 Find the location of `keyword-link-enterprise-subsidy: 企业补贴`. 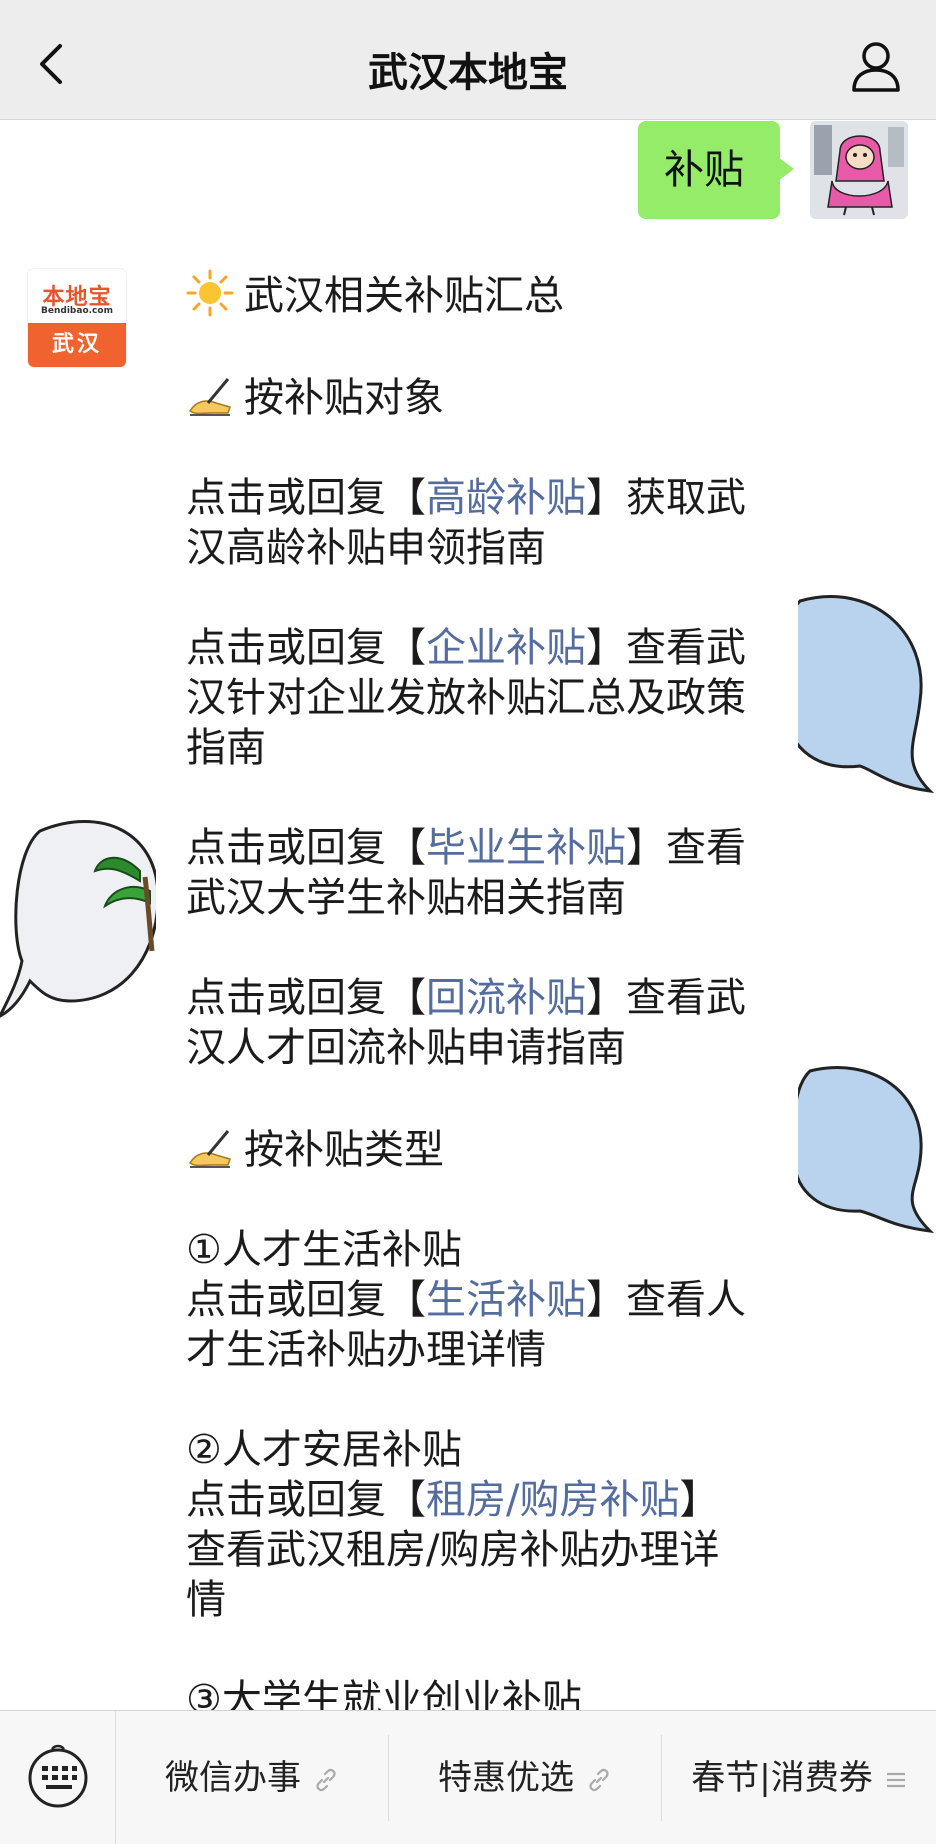

keyword-link-enterprise-subsidy: 企业补贴 is located at coordinates (506, 648).